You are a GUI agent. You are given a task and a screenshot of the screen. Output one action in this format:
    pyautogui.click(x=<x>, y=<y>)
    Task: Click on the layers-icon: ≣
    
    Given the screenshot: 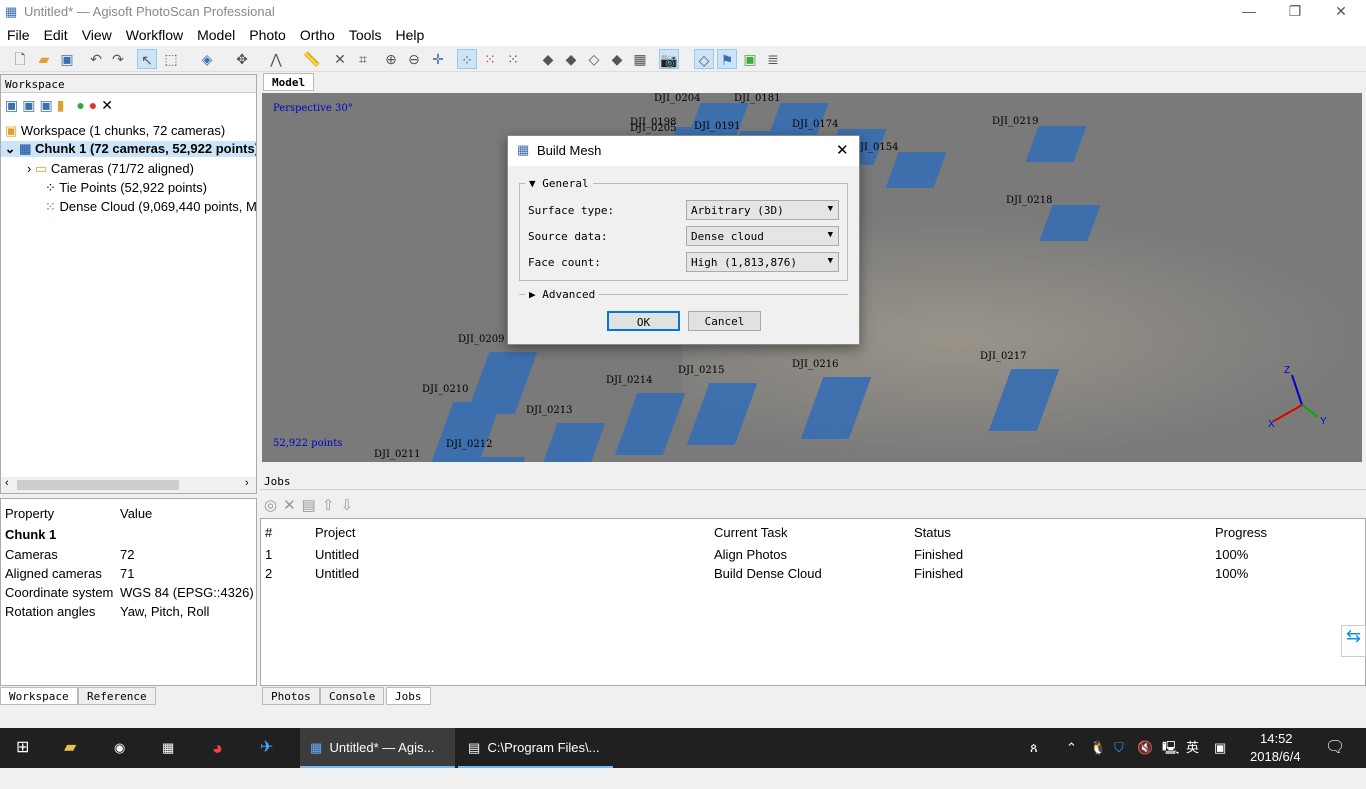 What is the action you would take?
    pyautogui.click(x=773, y=59)
    